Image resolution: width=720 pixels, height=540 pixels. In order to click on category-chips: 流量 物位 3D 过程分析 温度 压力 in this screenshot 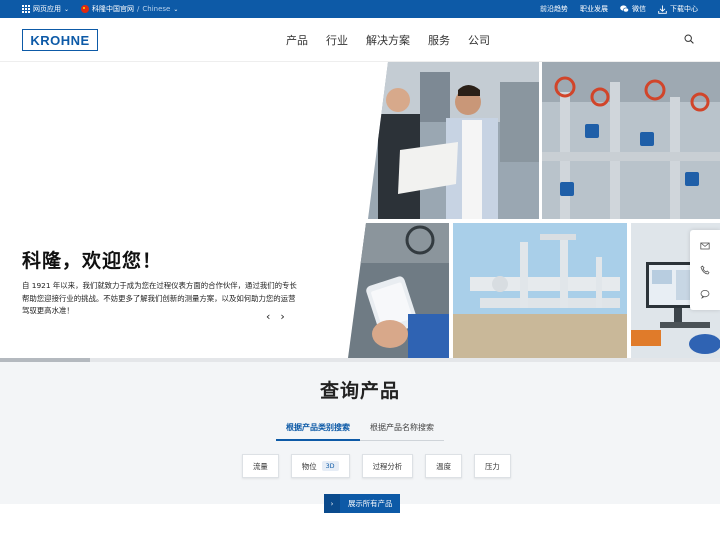, I will do `click(376, 466)`.